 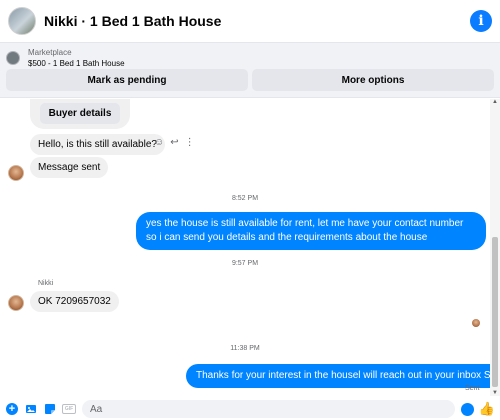 I want to click on conversation-header: Nikki · 1 Bed 1 Bath House i, so click(x=250, y=21).